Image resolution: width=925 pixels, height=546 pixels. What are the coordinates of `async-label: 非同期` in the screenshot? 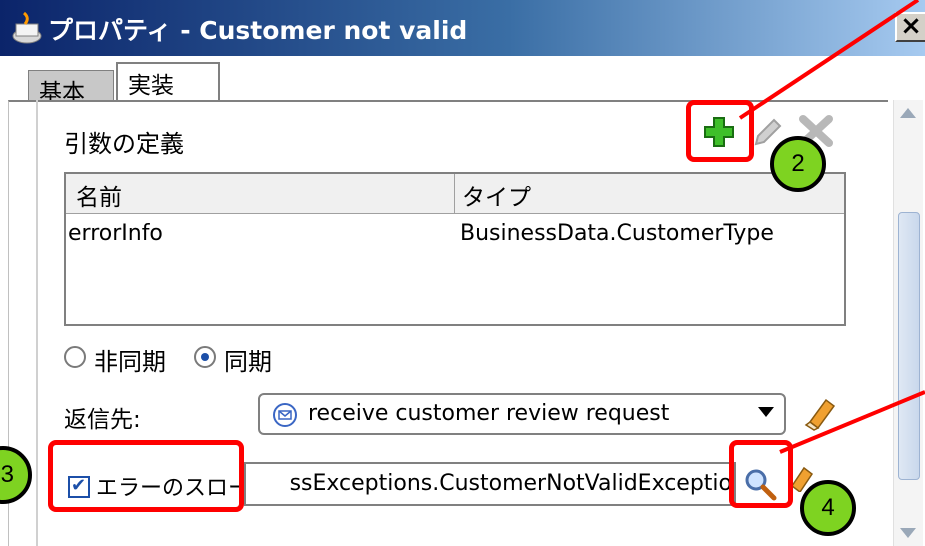 It's located at (130, 362).